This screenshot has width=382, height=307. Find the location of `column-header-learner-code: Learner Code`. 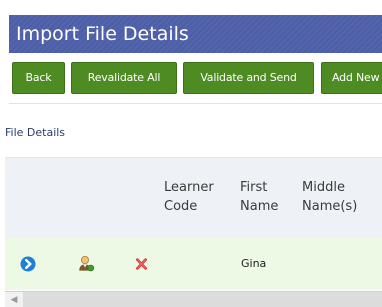

column-header-learner-code: Learner Code is located at coordinates (194, 197).